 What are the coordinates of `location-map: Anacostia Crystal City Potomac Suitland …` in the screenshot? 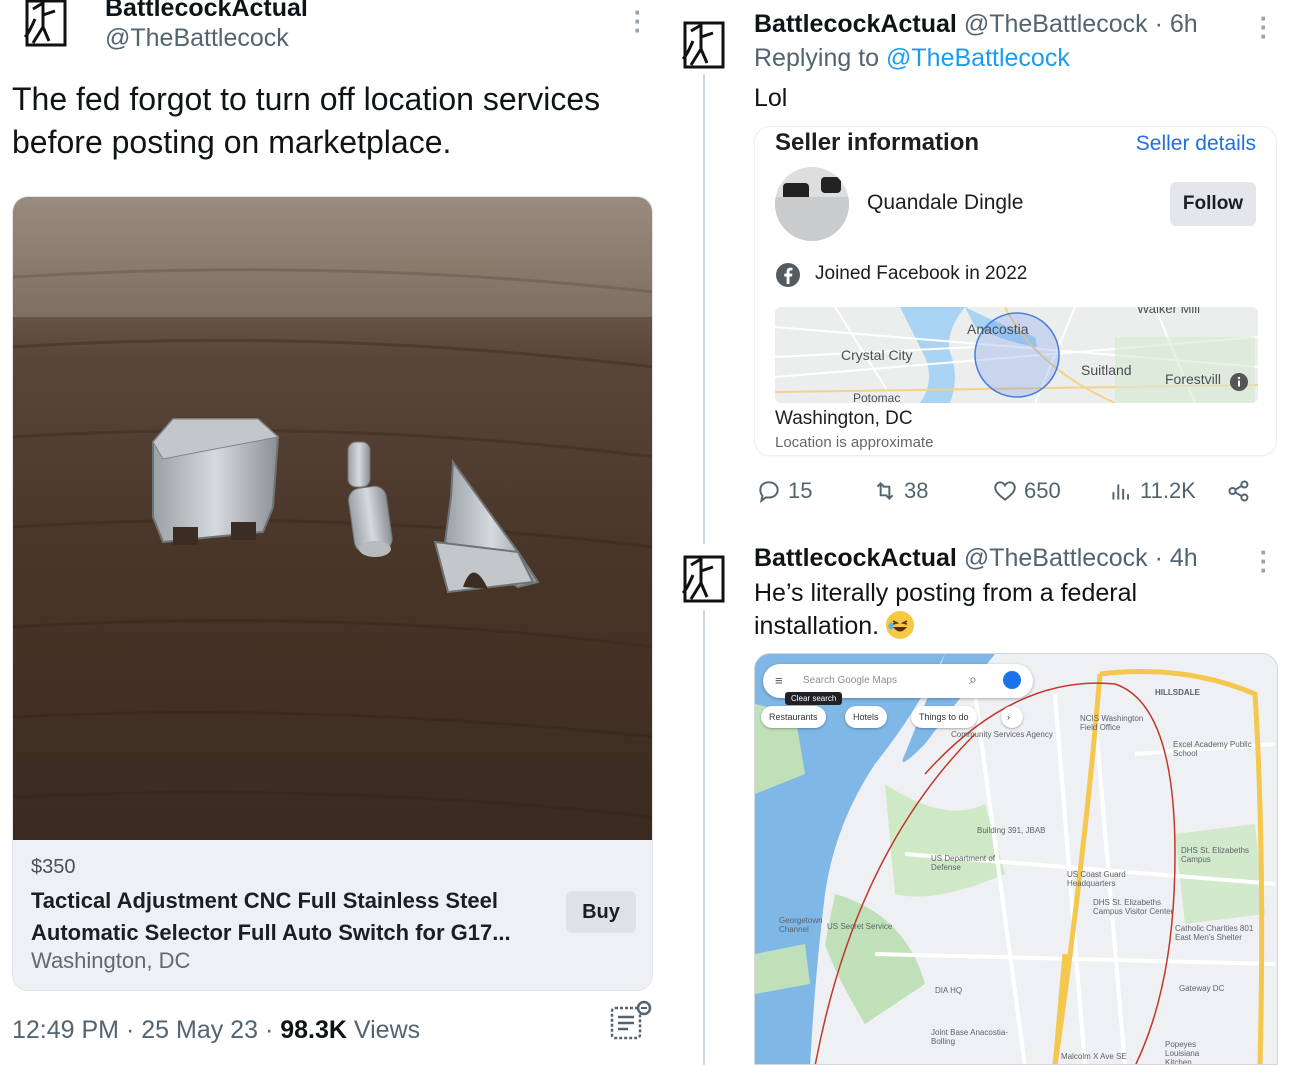 It's located at (1016, 355).